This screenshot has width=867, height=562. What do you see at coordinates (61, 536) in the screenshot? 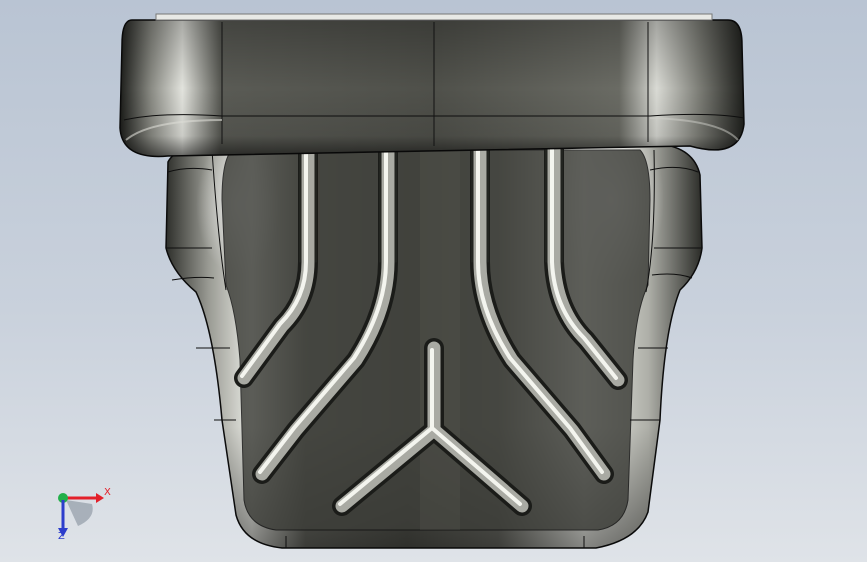
I see `z-axis-label: Z` at bounding box center [61, 536].